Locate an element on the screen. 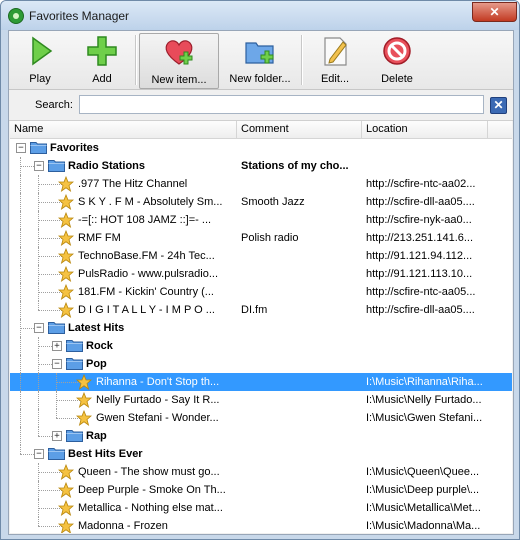 This screenshot has width=520, height=540. close-window-button: ✕ is located at coordinates (494, 12).